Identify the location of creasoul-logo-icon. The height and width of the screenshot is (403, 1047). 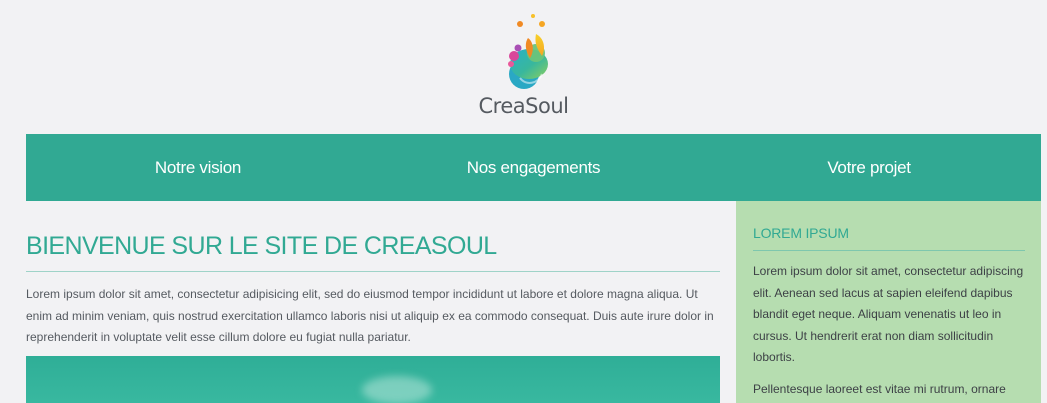
(524, 49).